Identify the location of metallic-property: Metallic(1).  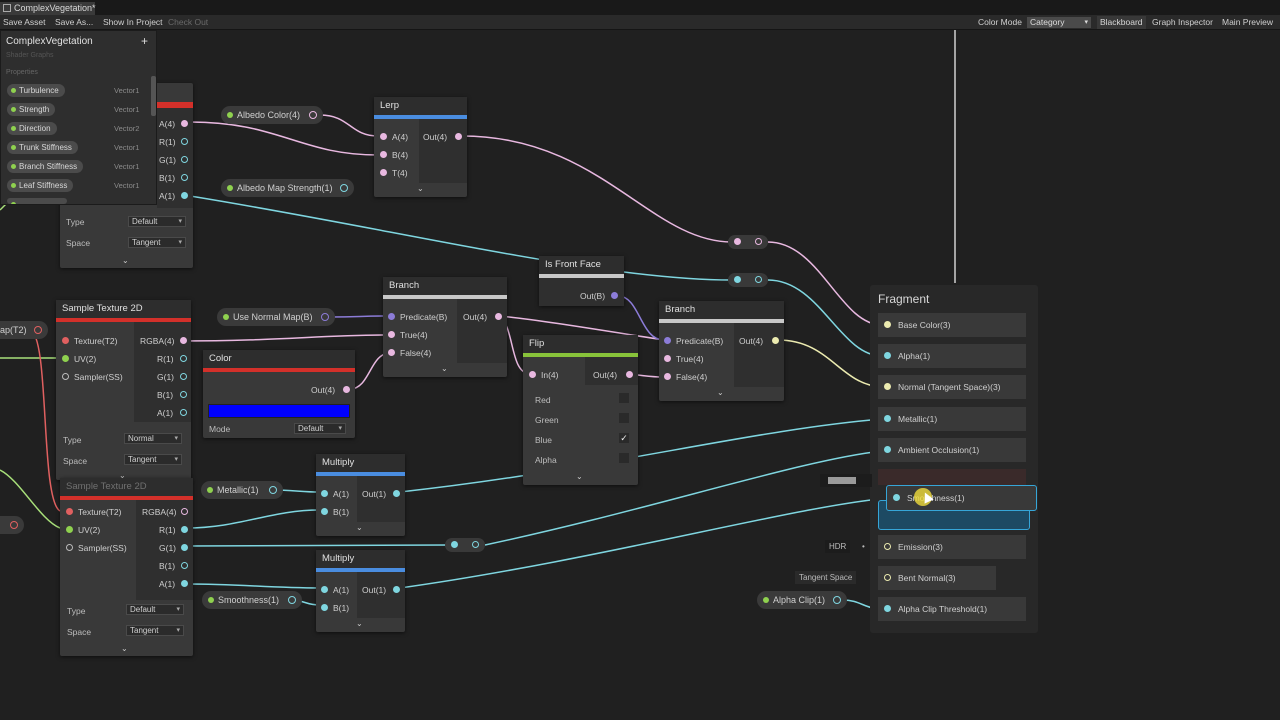
(242, 490).